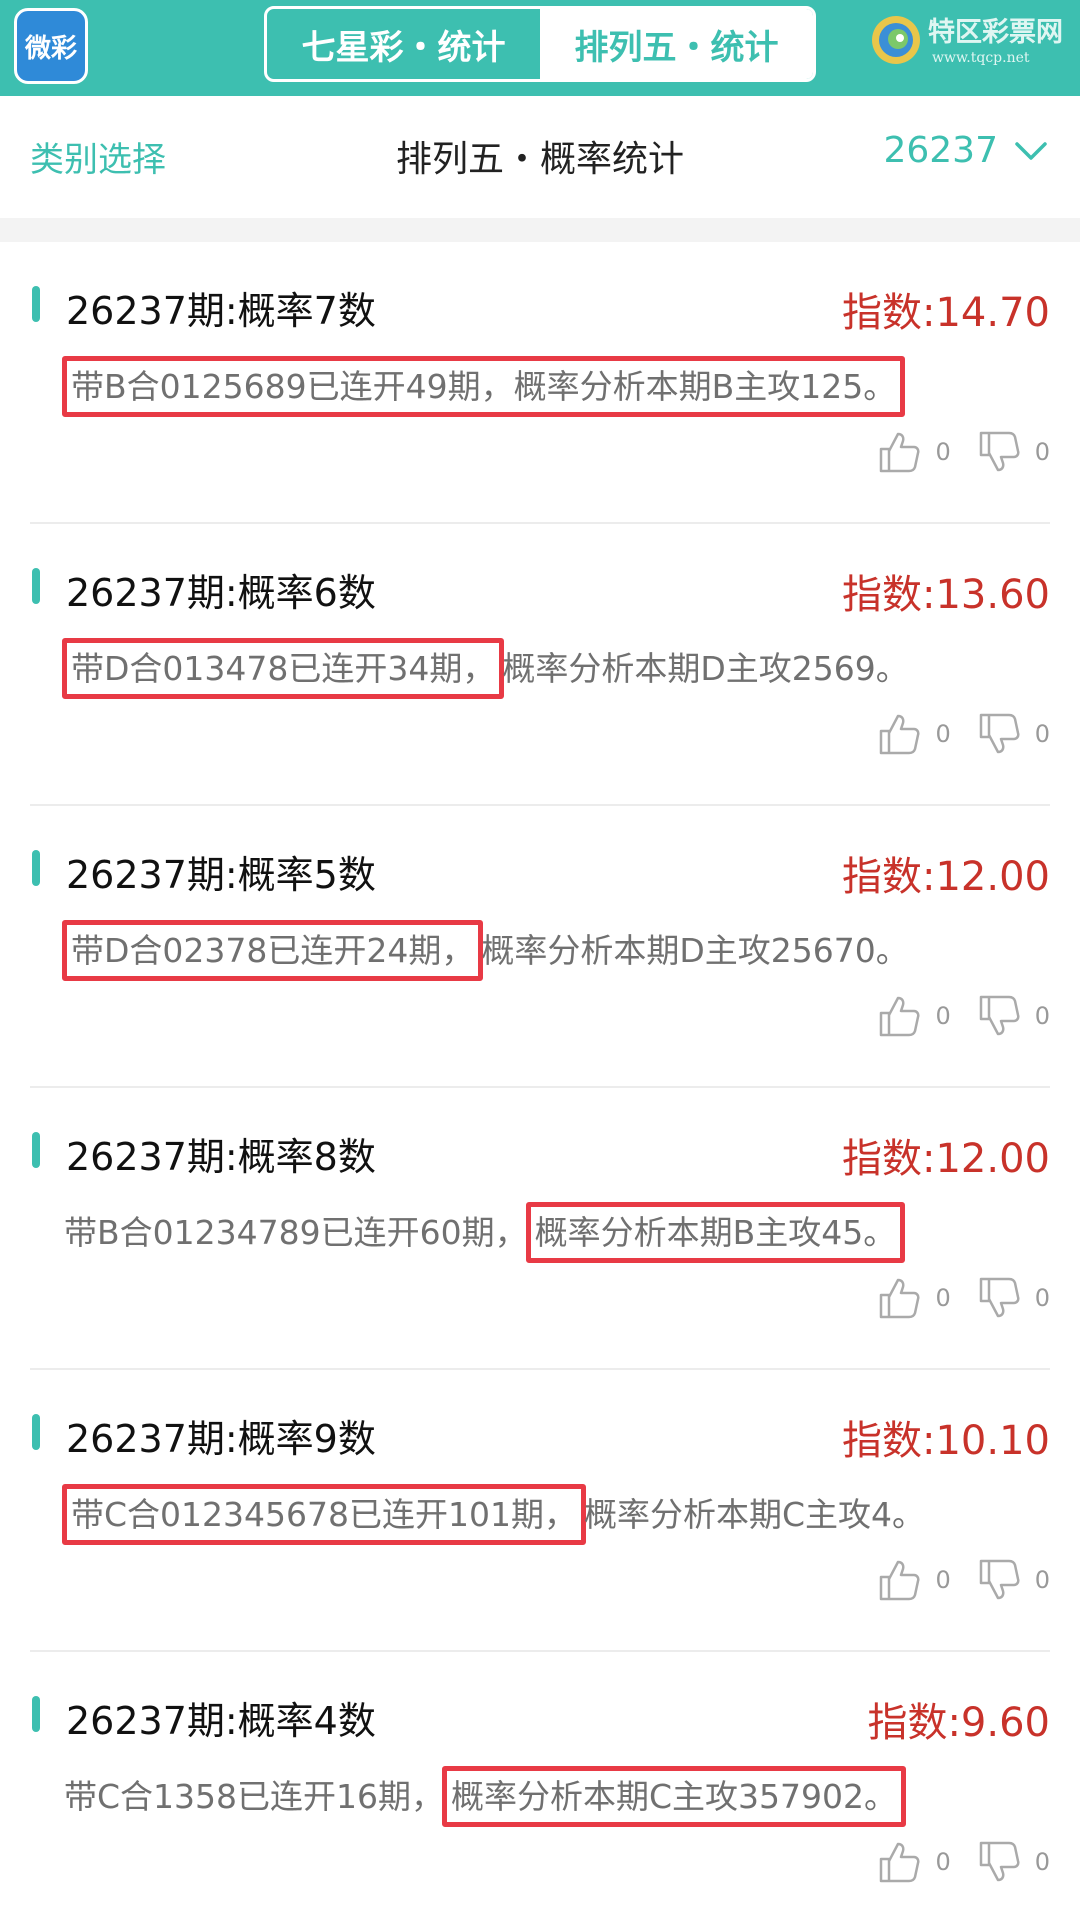  What do you see at coordinates (221, 1157) in the screenshot?
I see `card-title: 26237期:概率8数` at bounding box center [221, 1157].